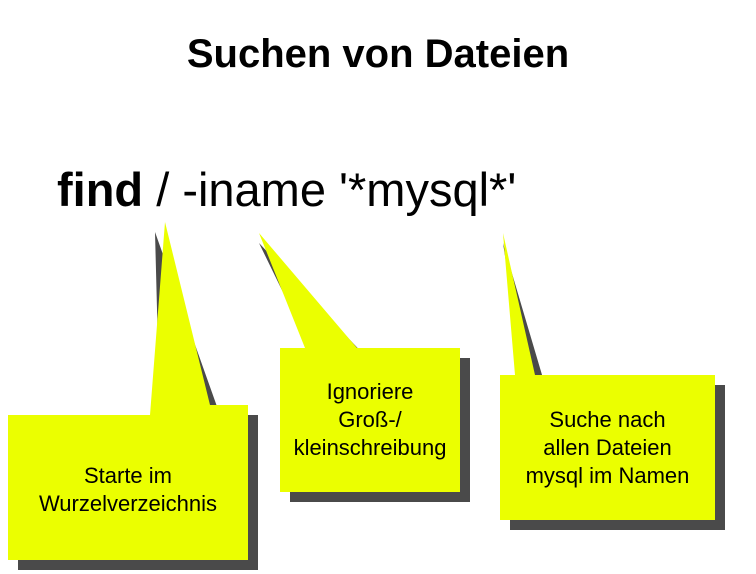  What do you see at coordinates (607, 447) in the screenshot?
I see `callout-pattern-label: Suche nach allen Dateien mysql im Namen` at bounding box center [607, 447].